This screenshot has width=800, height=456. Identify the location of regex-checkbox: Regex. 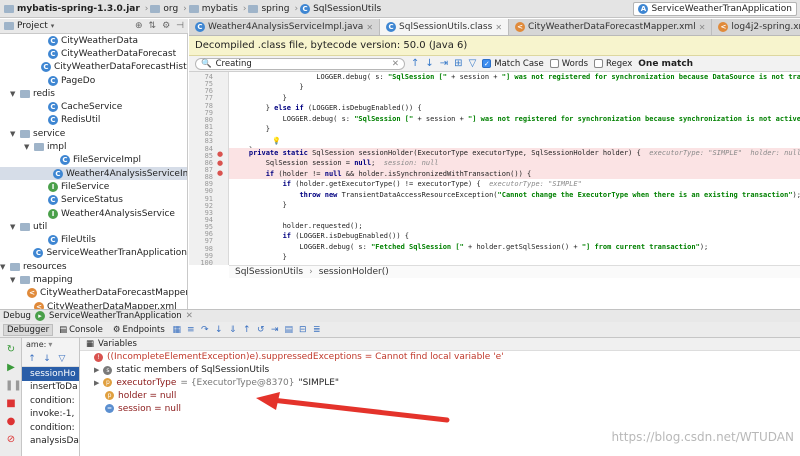
(613, 64).